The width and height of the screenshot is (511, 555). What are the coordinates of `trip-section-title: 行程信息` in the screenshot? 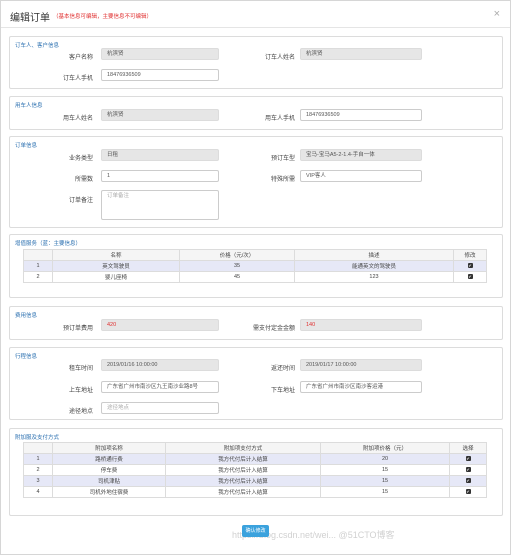 It's located at (26, 357).